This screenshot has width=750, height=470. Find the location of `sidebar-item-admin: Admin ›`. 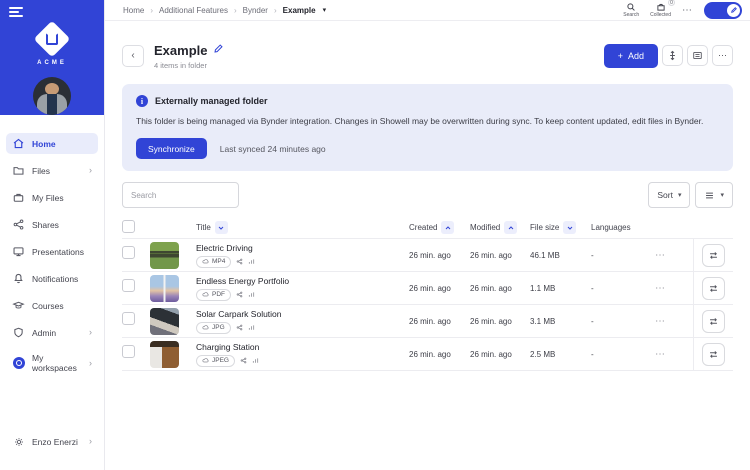

sidebar-item-admin: Admin › is located at coordinates (52, 332).